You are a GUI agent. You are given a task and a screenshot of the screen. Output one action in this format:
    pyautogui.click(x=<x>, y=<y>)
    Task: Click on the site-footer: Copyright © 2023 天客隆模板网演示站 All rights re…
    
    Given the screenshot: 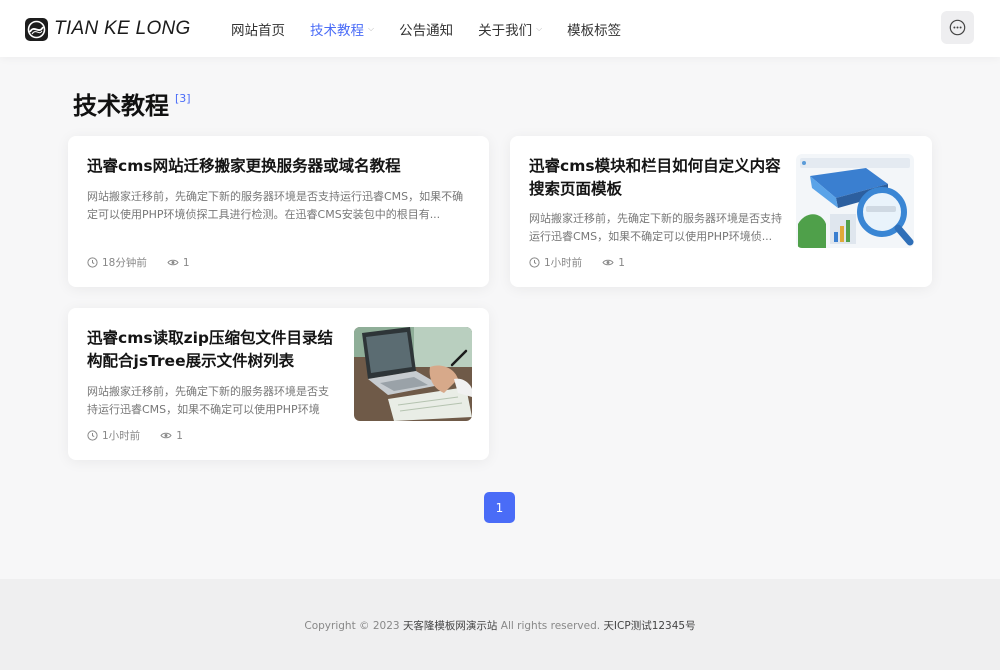 What is the action you would take?
    pyautogui.click(x=500, y=624)
    